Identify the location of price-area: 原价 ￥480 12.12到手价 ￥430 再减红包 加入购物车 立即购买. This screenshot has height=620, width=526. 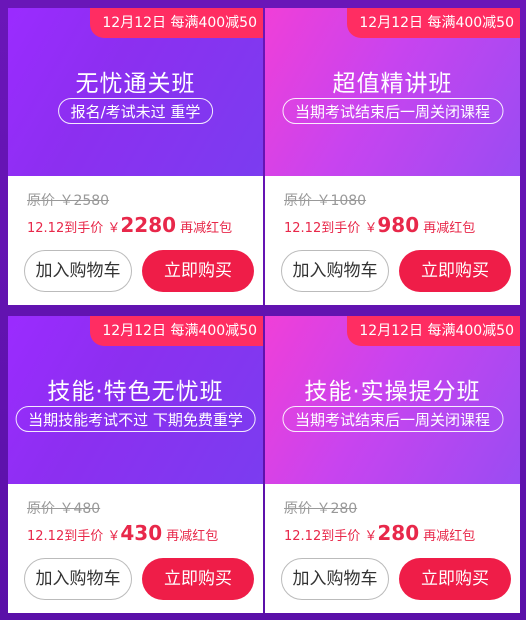
(135, 548).